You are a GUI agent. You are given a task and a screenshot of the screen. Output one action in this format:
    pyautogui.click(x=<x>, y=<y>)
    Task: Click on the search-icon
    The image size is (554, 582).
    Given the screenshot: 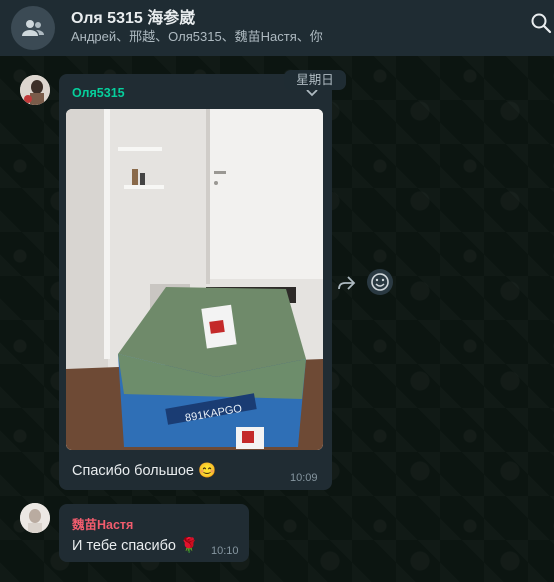 What is the action you would take?
    pyautogui.click(x=541, y=23)
    